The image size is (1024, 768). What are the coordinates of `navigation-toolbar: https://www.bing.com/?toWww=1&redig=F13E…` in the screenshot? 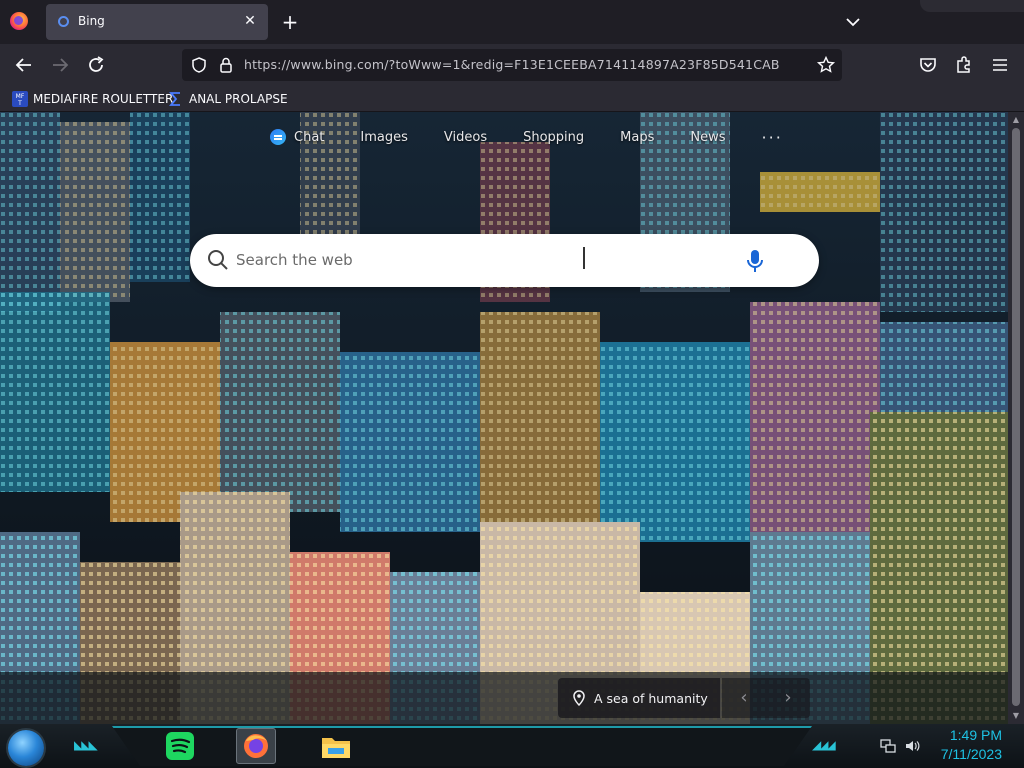 It's located at (512, 65).